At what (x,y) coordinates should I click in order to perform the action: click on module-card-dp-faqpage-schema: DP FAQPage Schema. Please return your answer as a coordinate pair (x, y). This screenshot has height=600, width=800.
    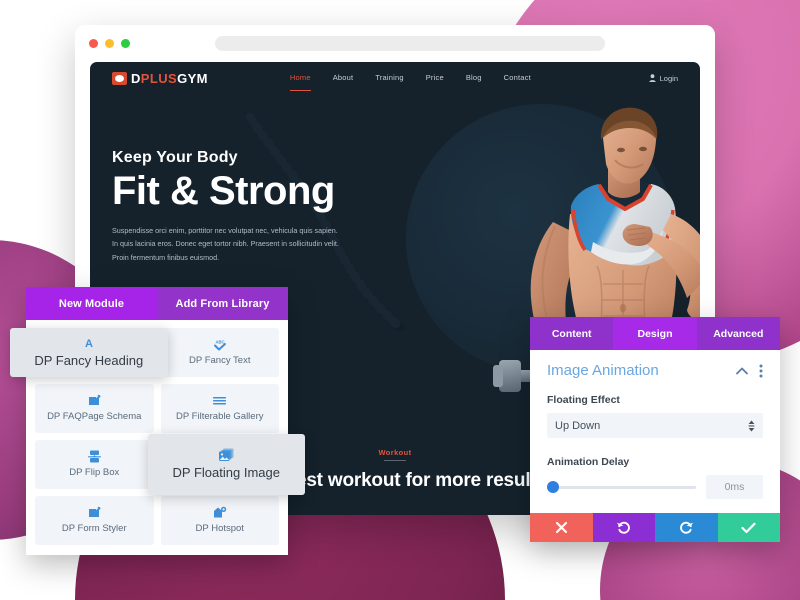
    Looking at the image, I should click on (94, 408).